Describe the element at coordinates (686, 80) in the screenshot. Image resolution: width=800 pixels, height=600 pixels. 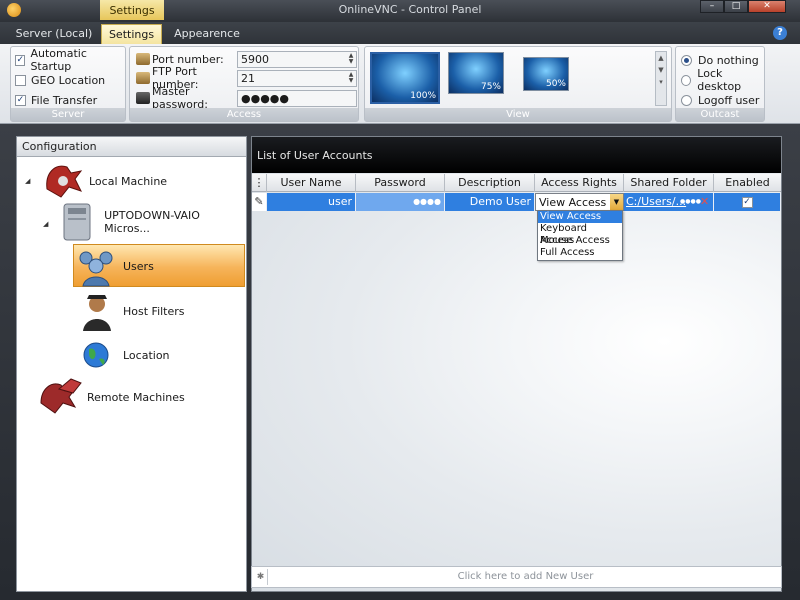
I see `lock-desktop-radio` at that location.